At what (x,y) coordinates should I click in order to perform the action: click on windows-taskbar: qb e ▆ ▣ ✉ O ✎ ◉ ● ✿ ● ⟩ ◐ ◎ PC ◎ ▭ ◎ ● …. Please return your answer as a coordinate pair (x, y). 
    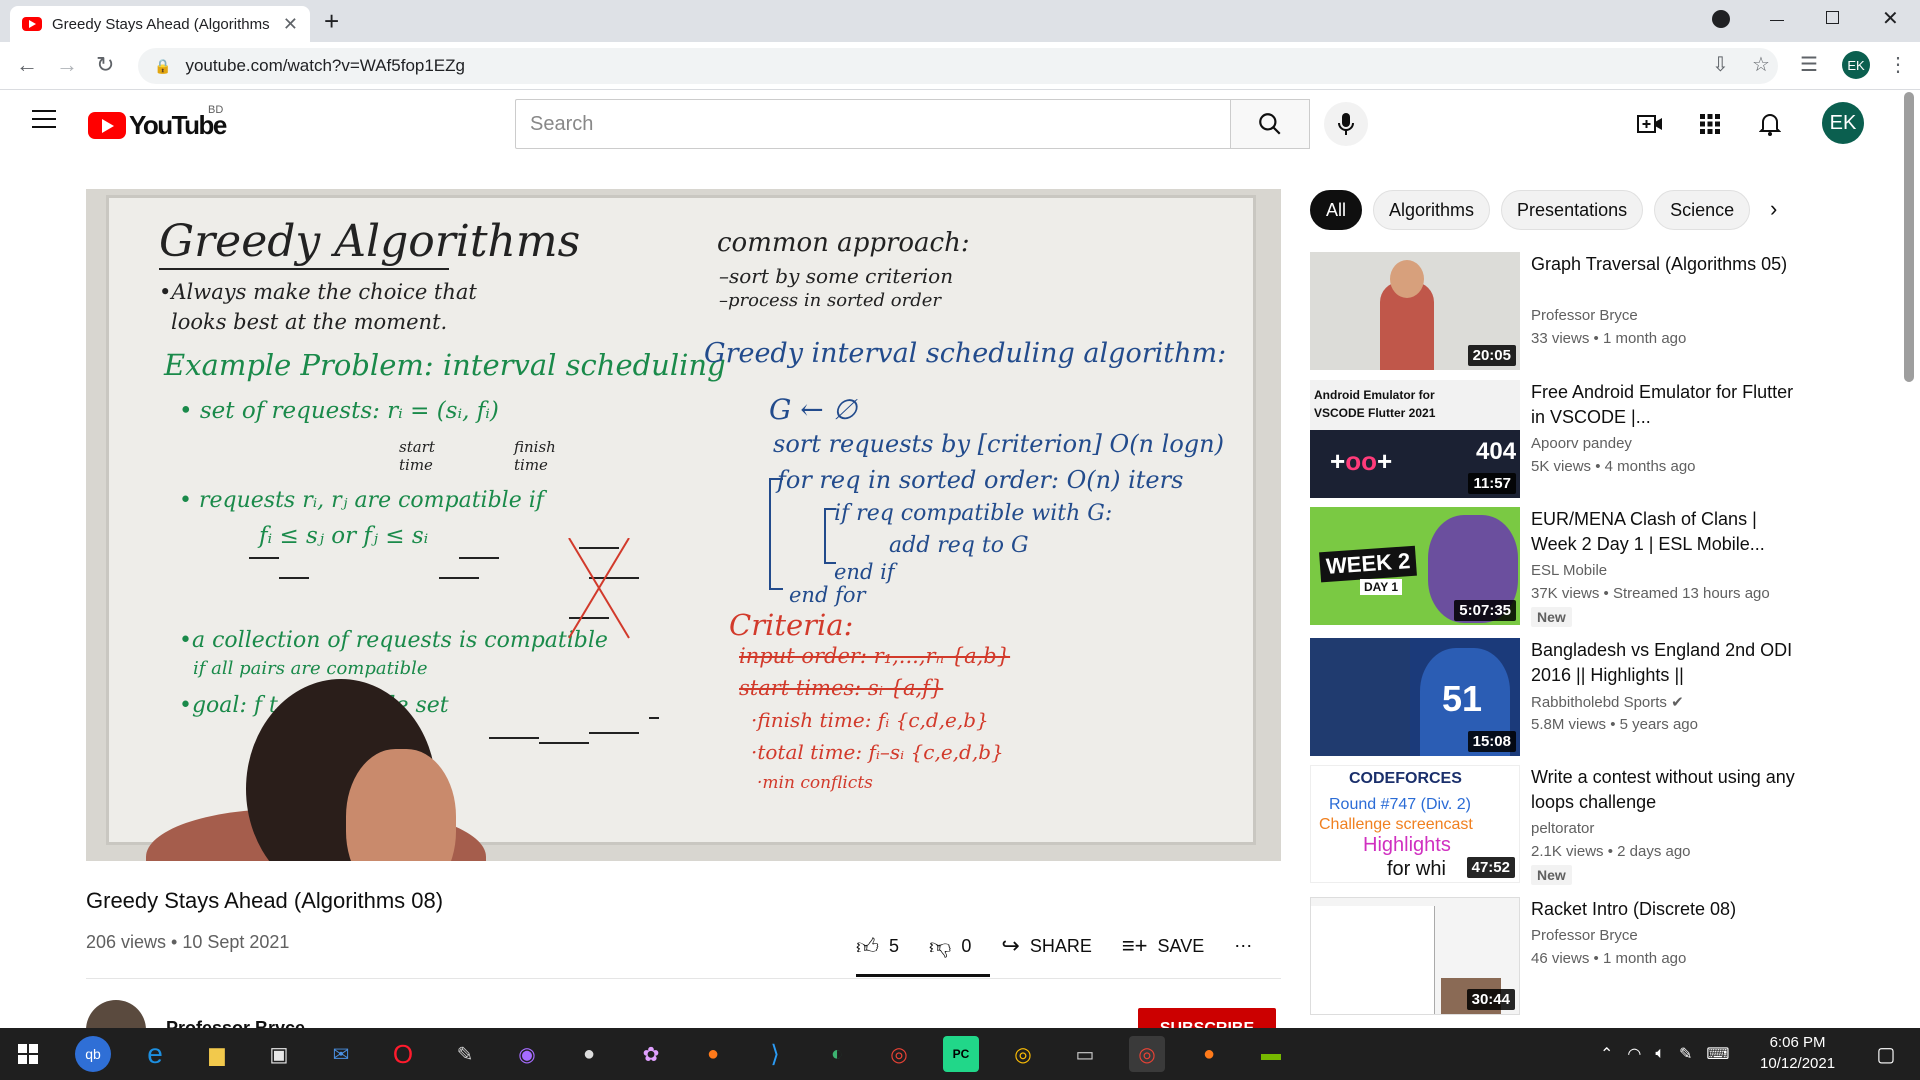
    Looking at the image, I should click on (960, 1054).